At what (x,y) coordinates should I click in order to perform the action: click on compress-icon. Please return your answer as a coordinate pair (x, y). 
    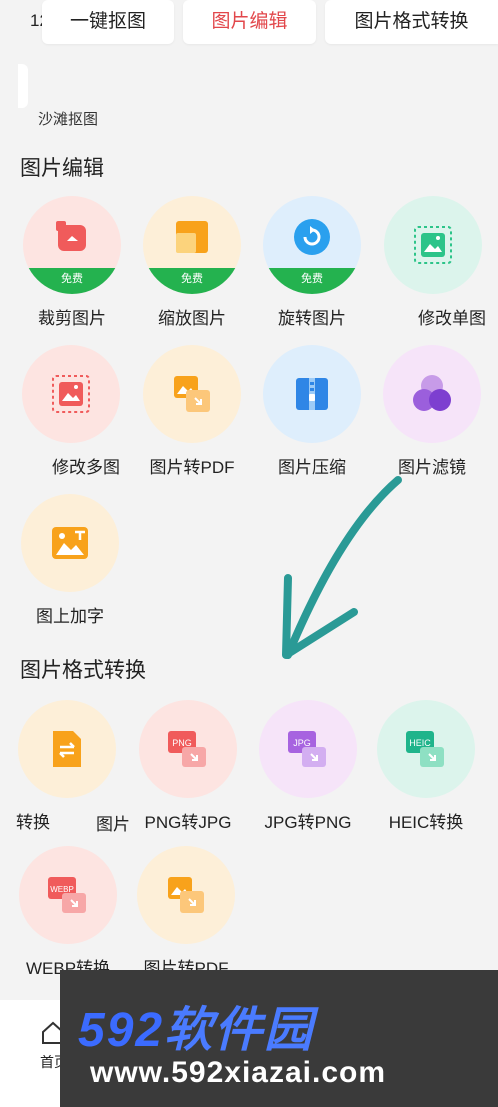
    Looking at the image, I should click on (312, 394).